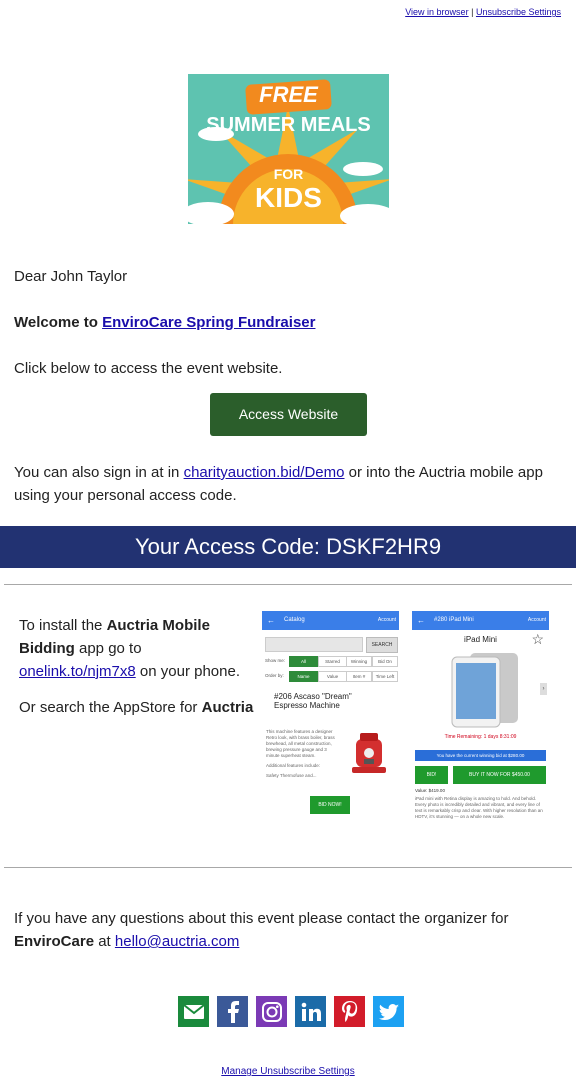 The width and height of the screenshot is (576, 1090). I want to click on summer-meals-banner: FREE SUMMER MEALS FOR KIDS, so click(288, 149).